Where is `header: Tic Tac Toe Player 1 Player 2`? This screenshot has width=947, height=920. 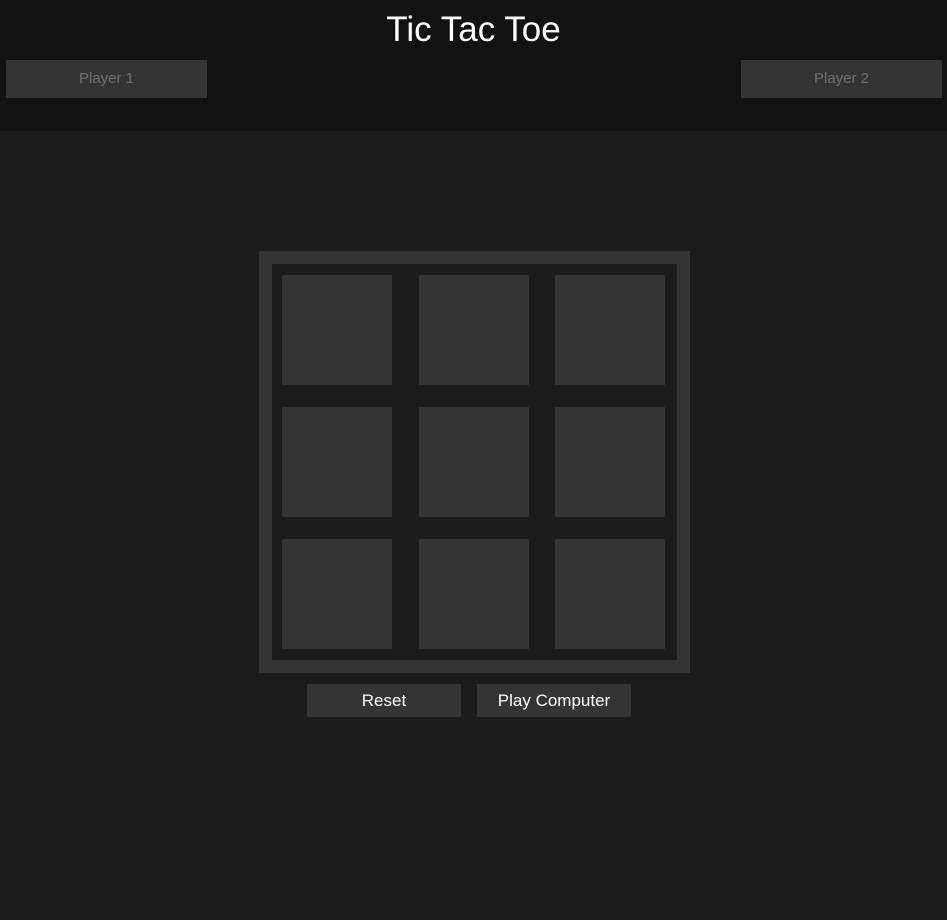
header: Tic Tac Toe Player 1 Player 2 is located at coordinates (473, 65).